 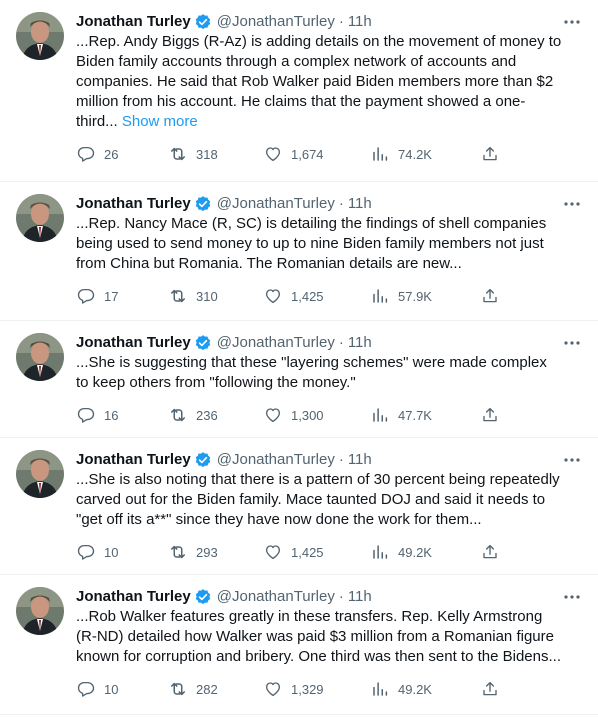 I want to click on reply-button: 16, so click(x=122, y=415).